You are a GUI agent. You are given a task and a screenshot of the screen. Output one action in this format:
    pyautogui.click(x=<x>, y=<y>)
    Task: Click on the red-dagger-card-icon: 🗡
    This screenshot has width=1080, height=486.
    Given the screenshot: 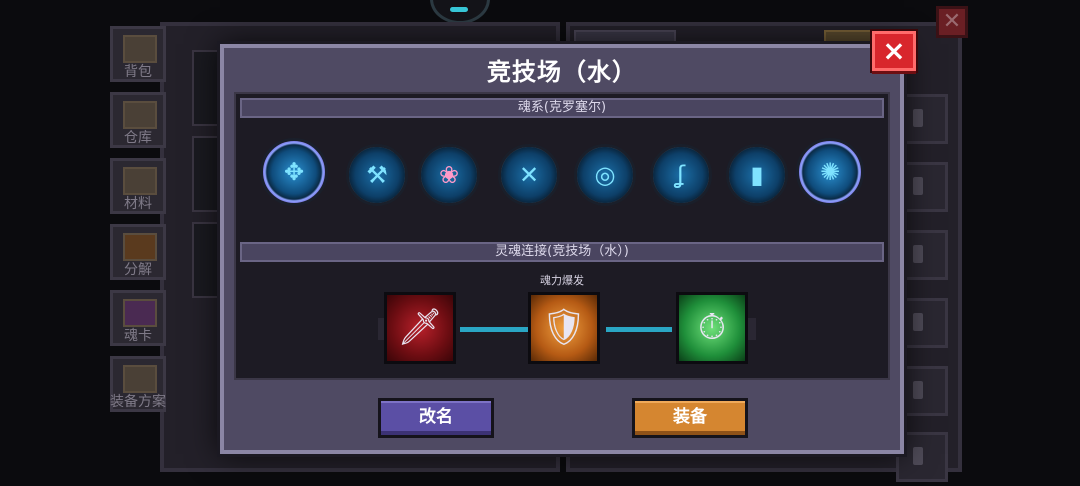 What is the action you would take?
    pyautogui.click(x=420, y=328)
    